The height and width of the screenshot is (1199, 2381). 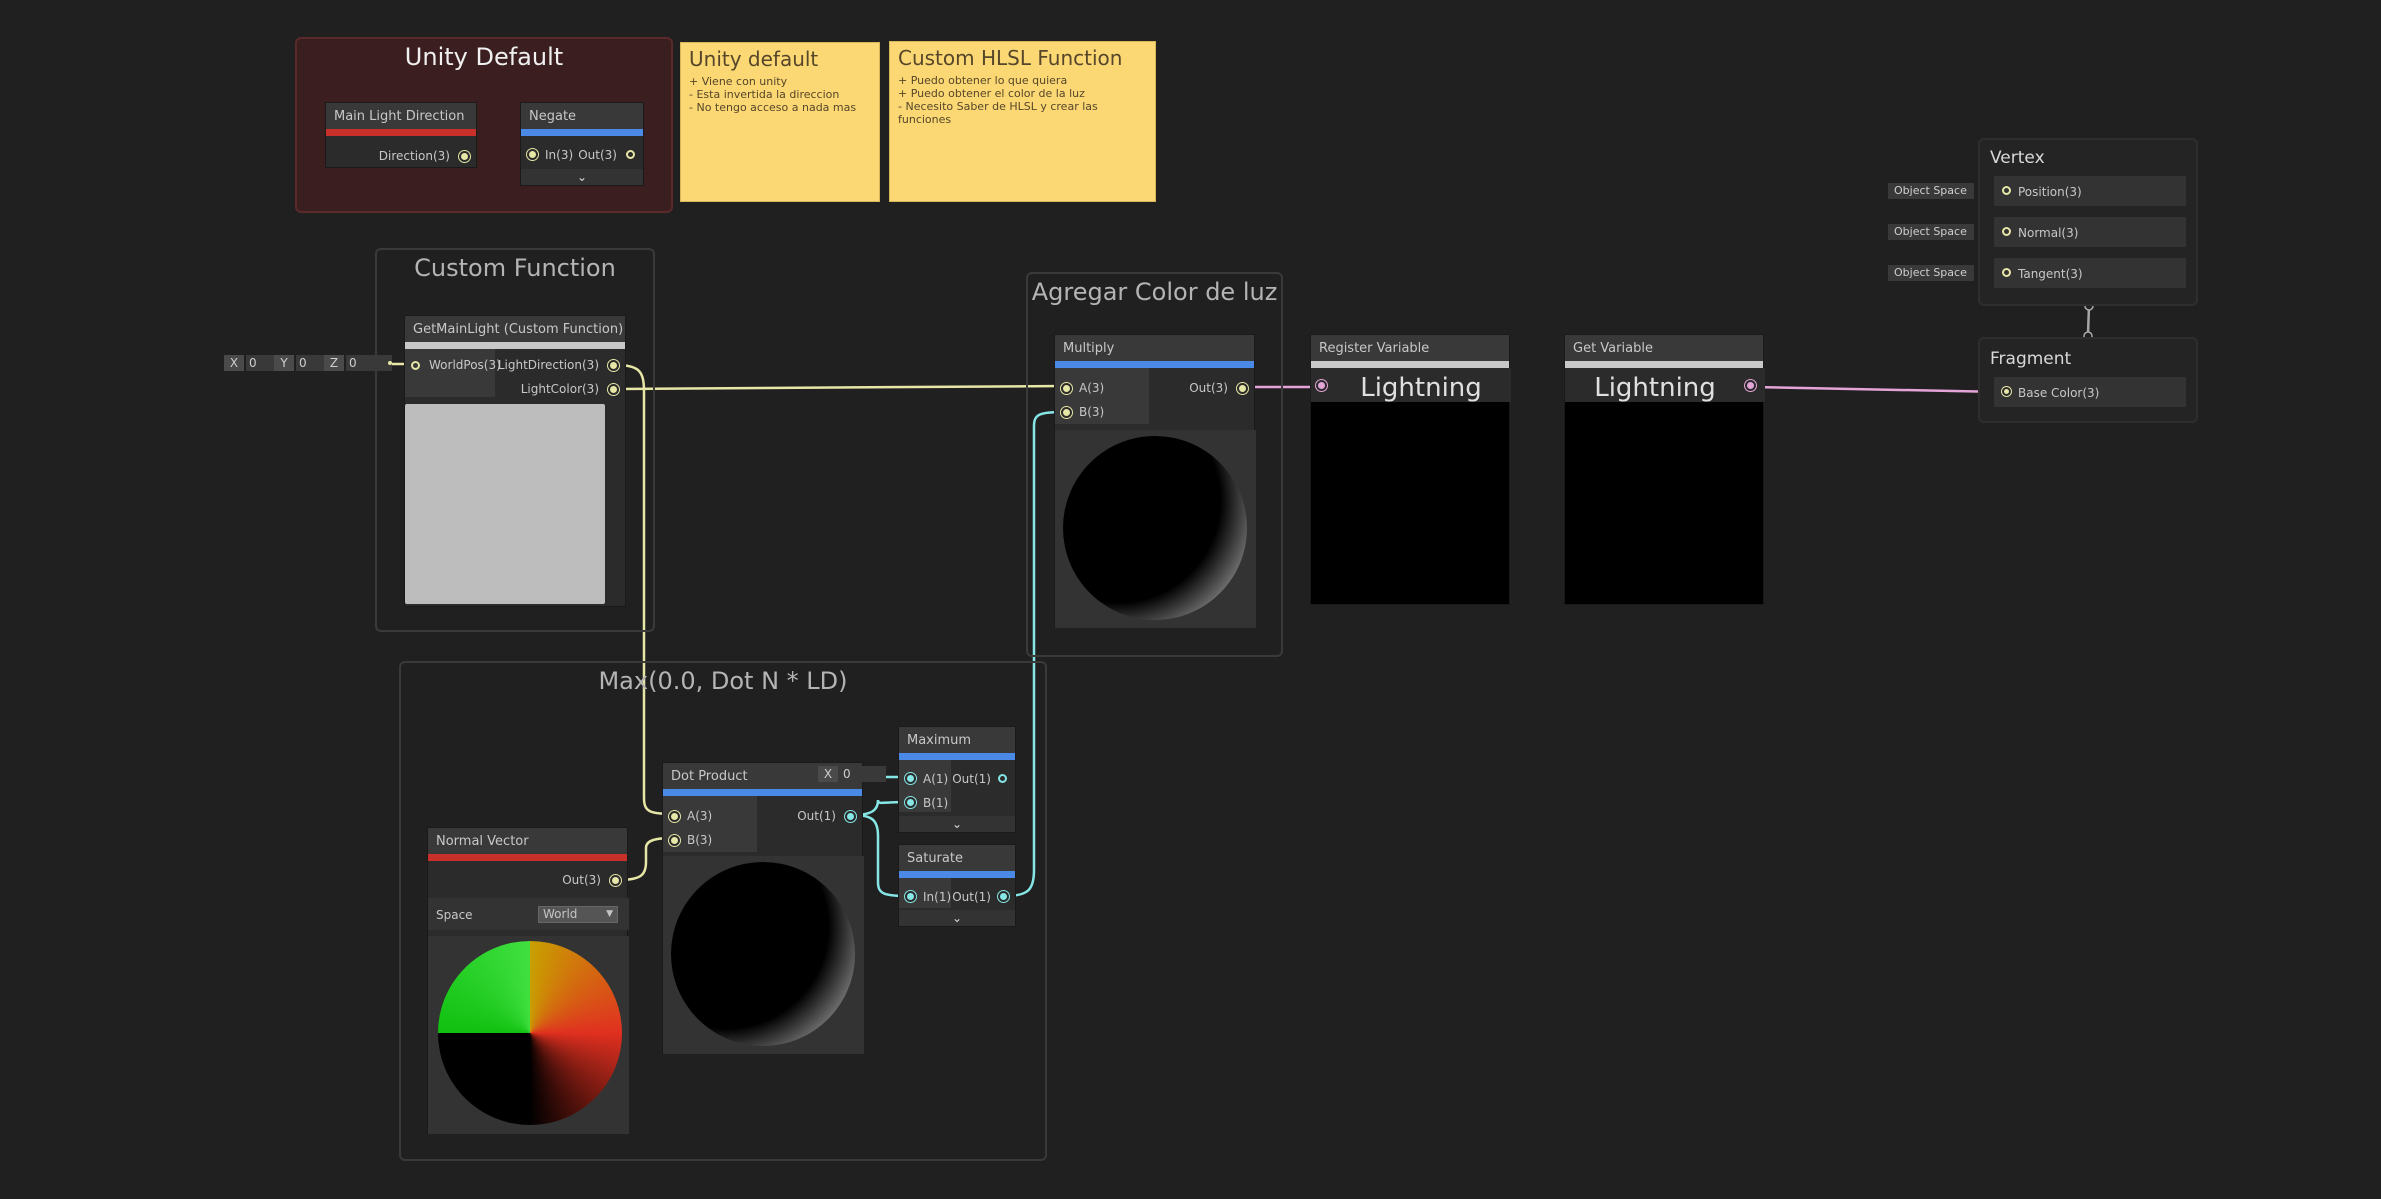 I want to click on object-space-tangent: Object Space, so click(x=1931, y=273).